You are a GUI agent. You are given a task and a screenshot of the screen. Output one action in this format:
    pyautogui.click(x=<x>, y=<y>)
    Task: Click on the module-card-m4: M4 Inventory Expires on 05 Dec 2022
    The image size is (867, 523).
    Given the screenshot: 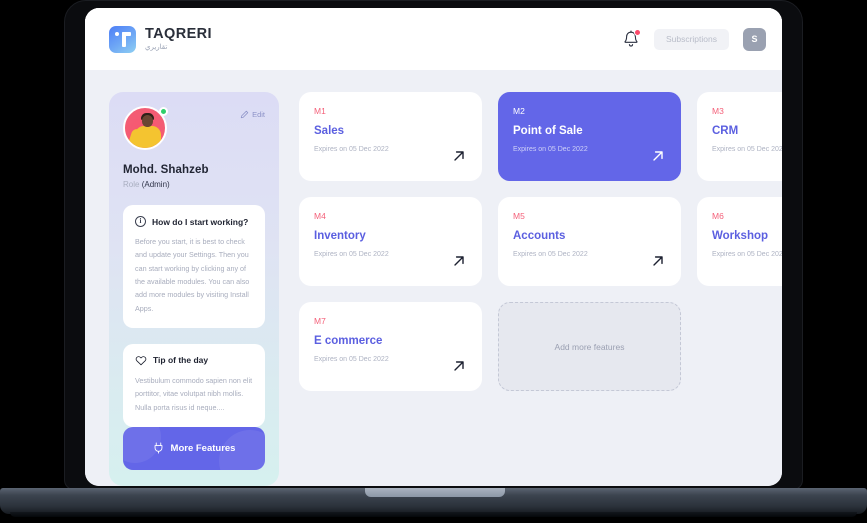 What is the action you would take?
    pyautogui.click(x=390, y=241)
    